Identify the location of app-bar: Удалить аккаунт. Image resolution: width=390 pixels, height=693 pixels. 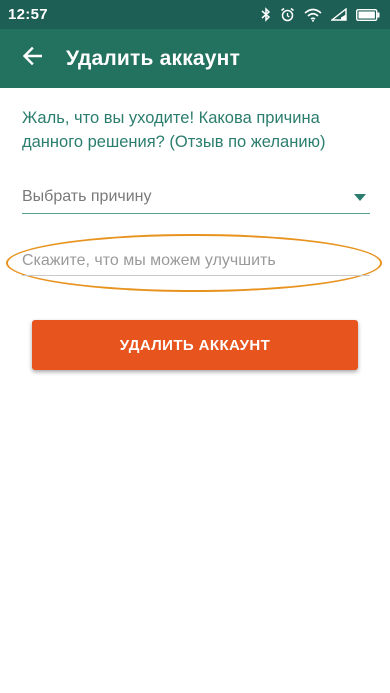
(195, 58).